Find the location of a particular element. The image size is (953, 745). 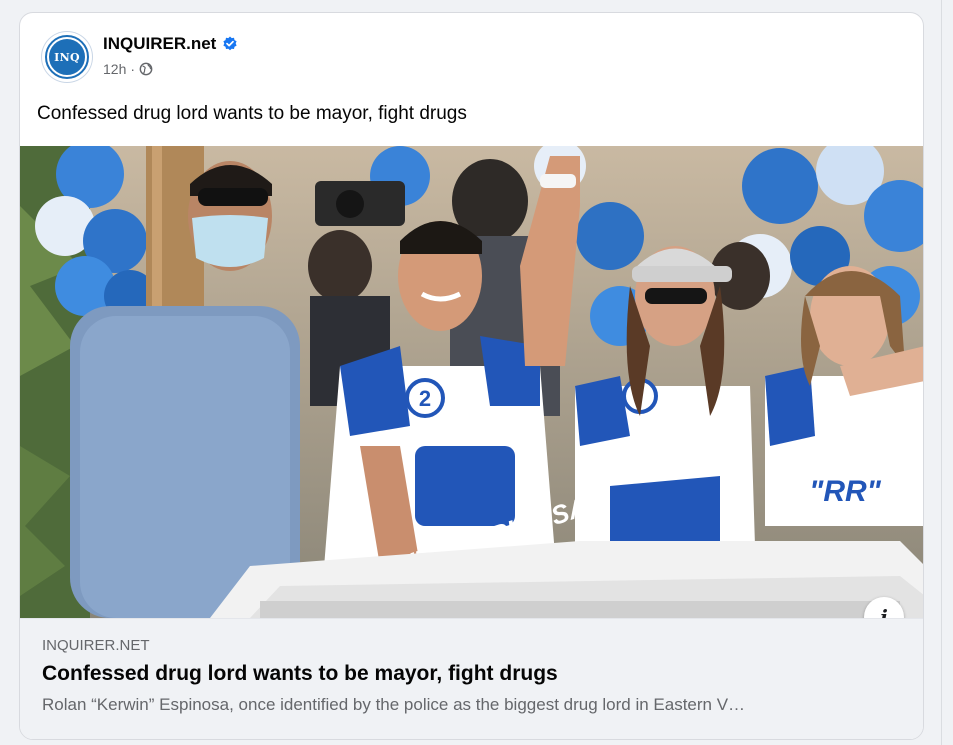

page-name-row: INQUIRER.net is located at coordinates (170, 44).